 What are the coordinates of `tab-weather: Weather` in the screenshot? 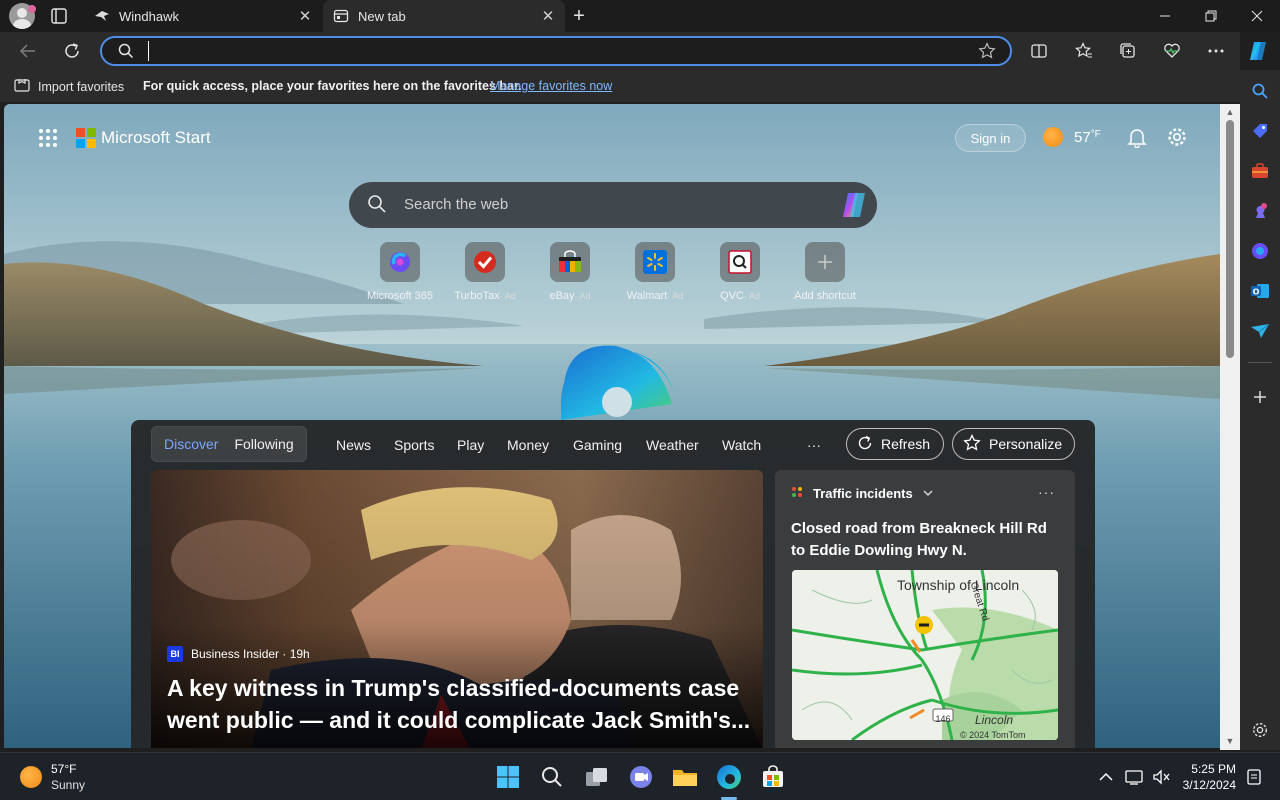 It's located at (672, 445).